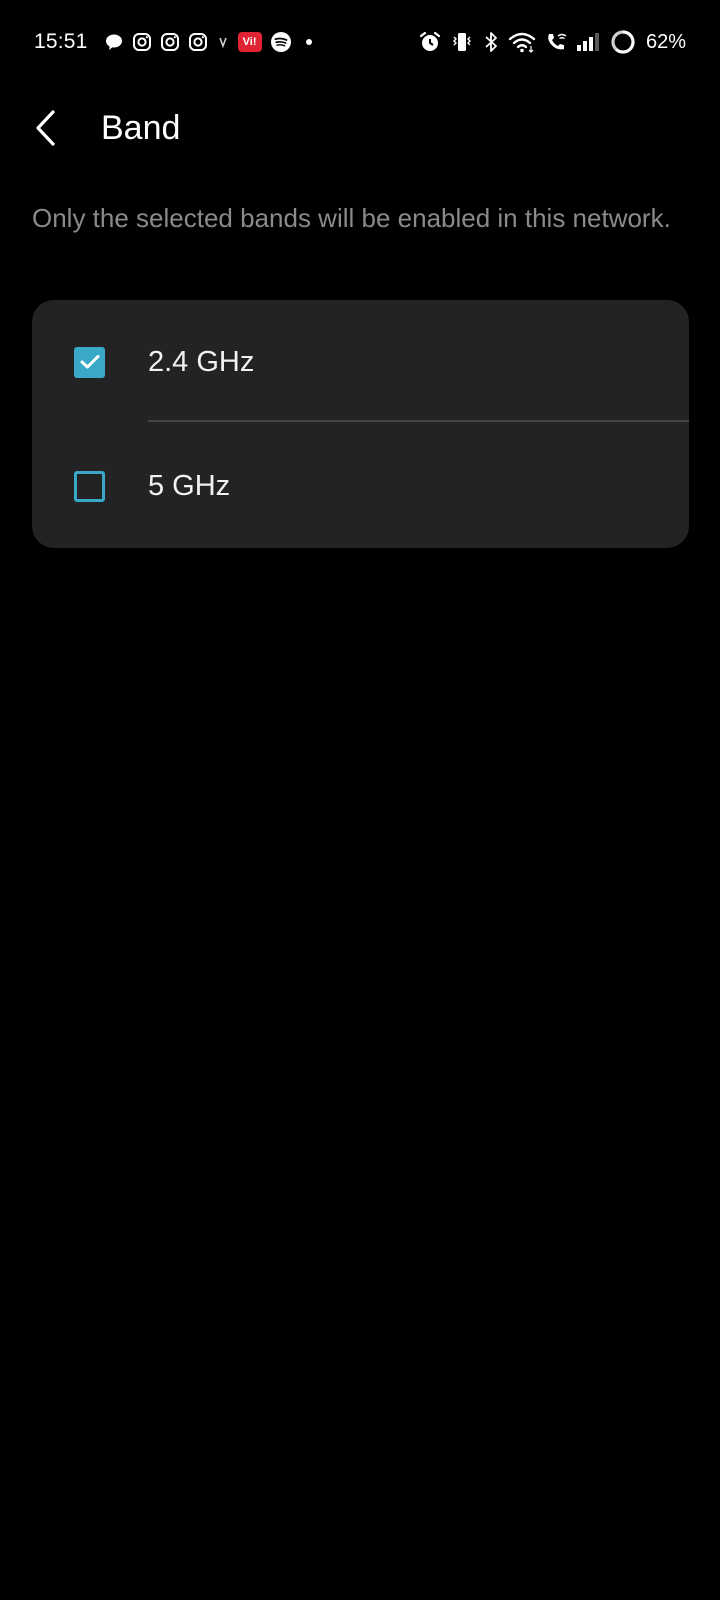 This screenshot has width=720, height=1600. Describe the element at coordinates (491, 42) in the screenshot. I see `bluetooth-icon` at that location.